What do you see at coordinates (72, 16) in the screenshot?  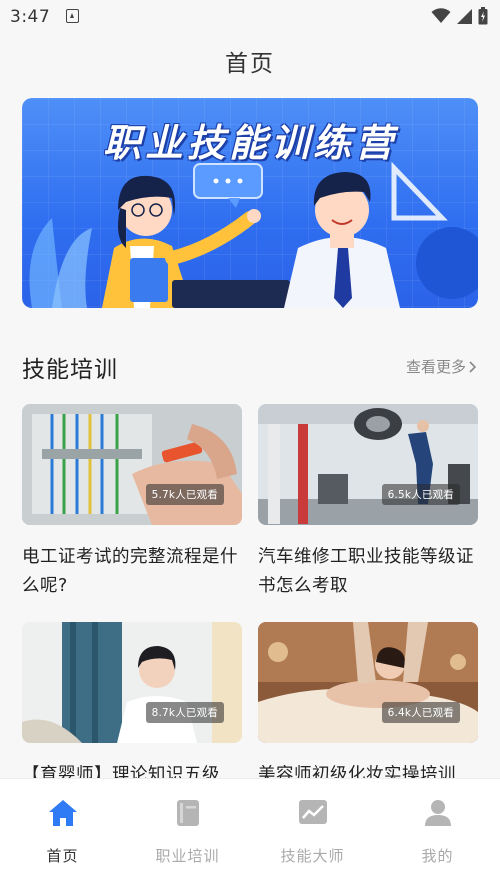 I see `notification-app-icon` at bounding box center [72, 16].